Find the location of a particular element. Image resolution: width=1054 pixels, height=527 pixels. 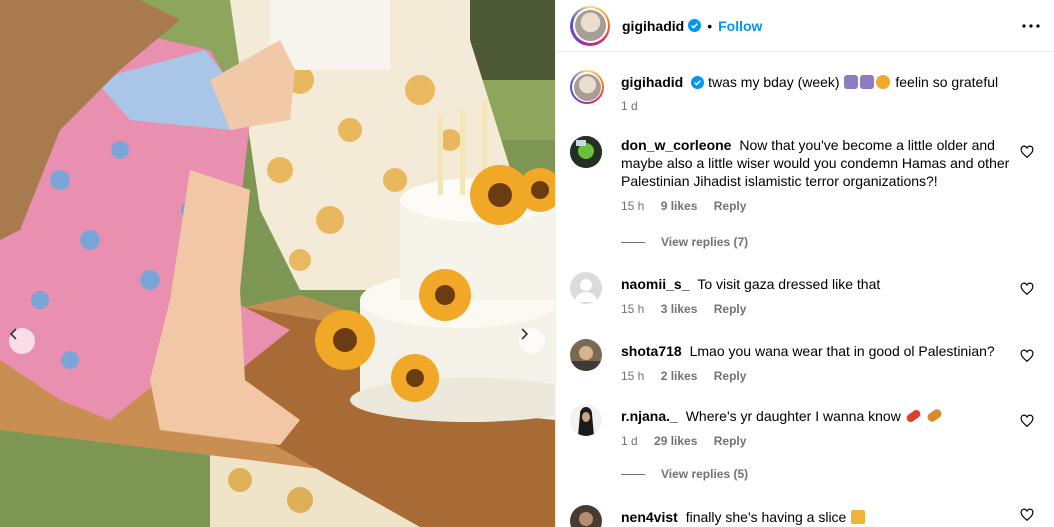

caption-username: gigihadid is located at coordinates (654, 82).